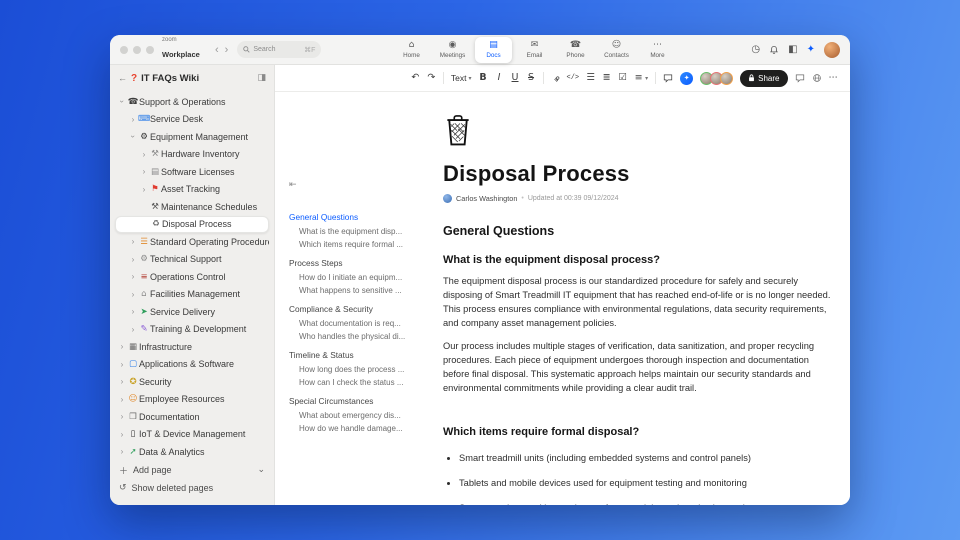  What do you see at coordinates (192, 155) in the screenshot?
I see `sidebar-item-hardware-inventory: › ⚒ Hardware Inventory` at bounding box center [192, 155].